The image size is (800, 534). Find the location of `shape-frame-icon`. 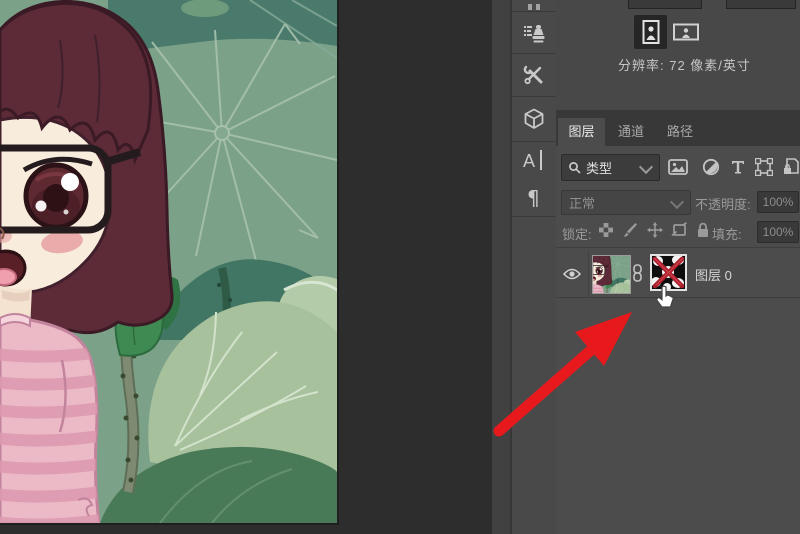

shape-frame-icon is located at coordinates (764, 167).